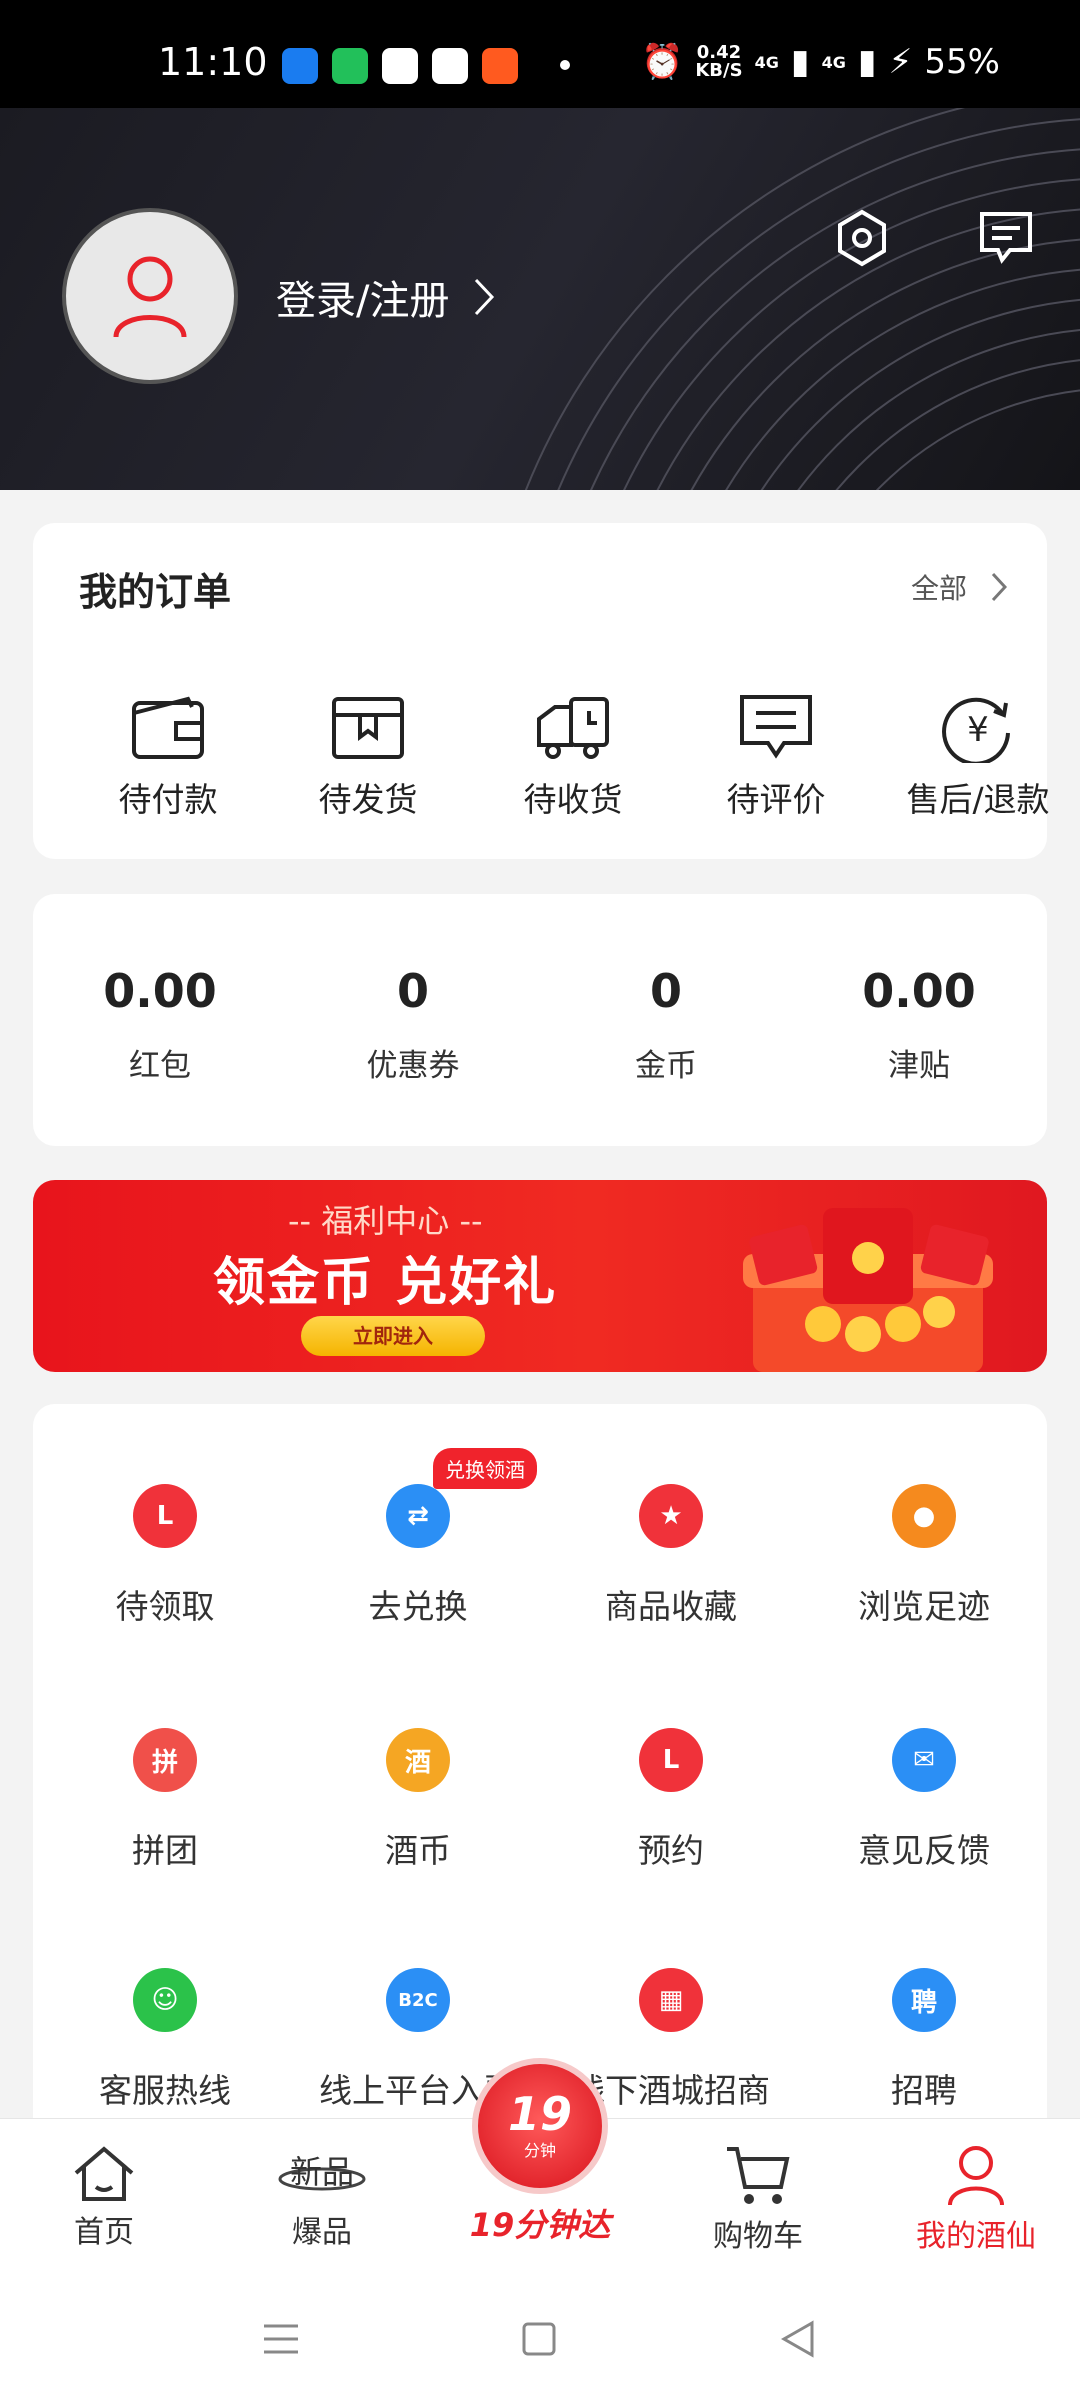 Image resolution: width=1080 pixels, height=2400 pixels. What do you see at coordinates (368, 799) in the screenshot?
I see `order-label: 待发货` at bounding box center [368, 799].